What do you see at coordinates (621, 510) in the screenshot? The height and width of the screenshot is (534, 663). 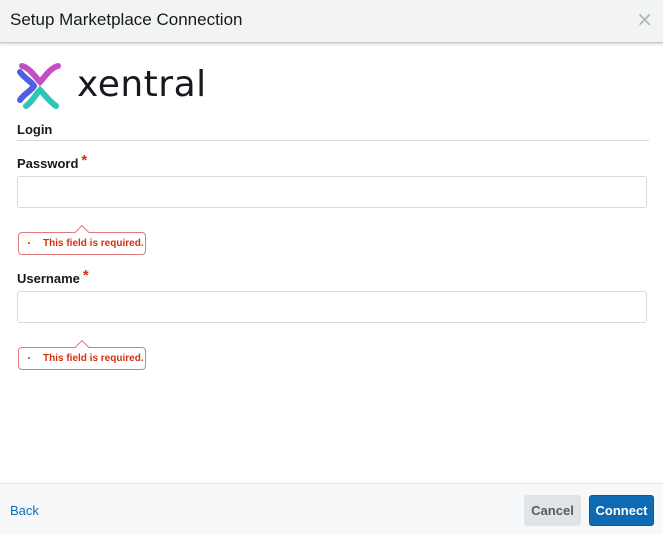 I see `connect-button: Connect` at bounding box center [621, 510].